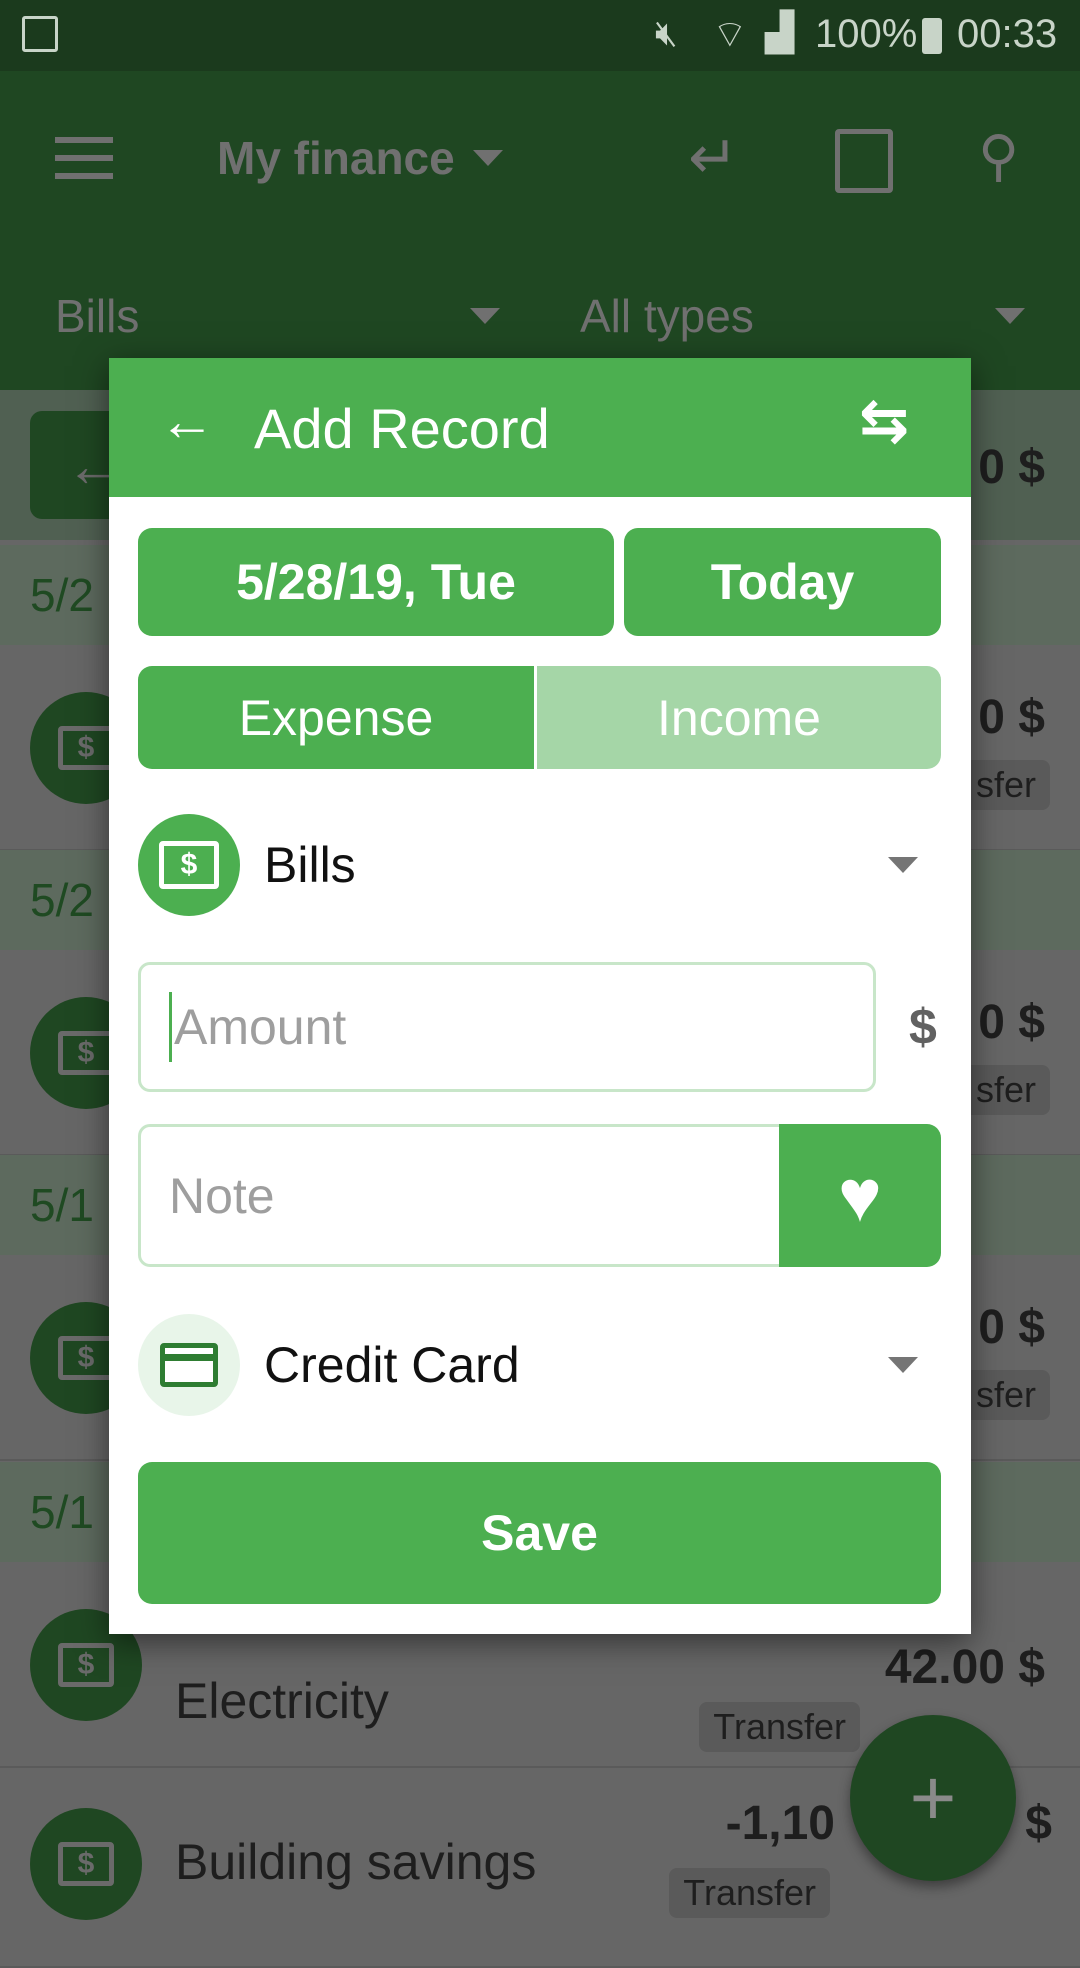 The image size is (1080, 1968). I want to click on tab-income: Income, so click(739, 717).